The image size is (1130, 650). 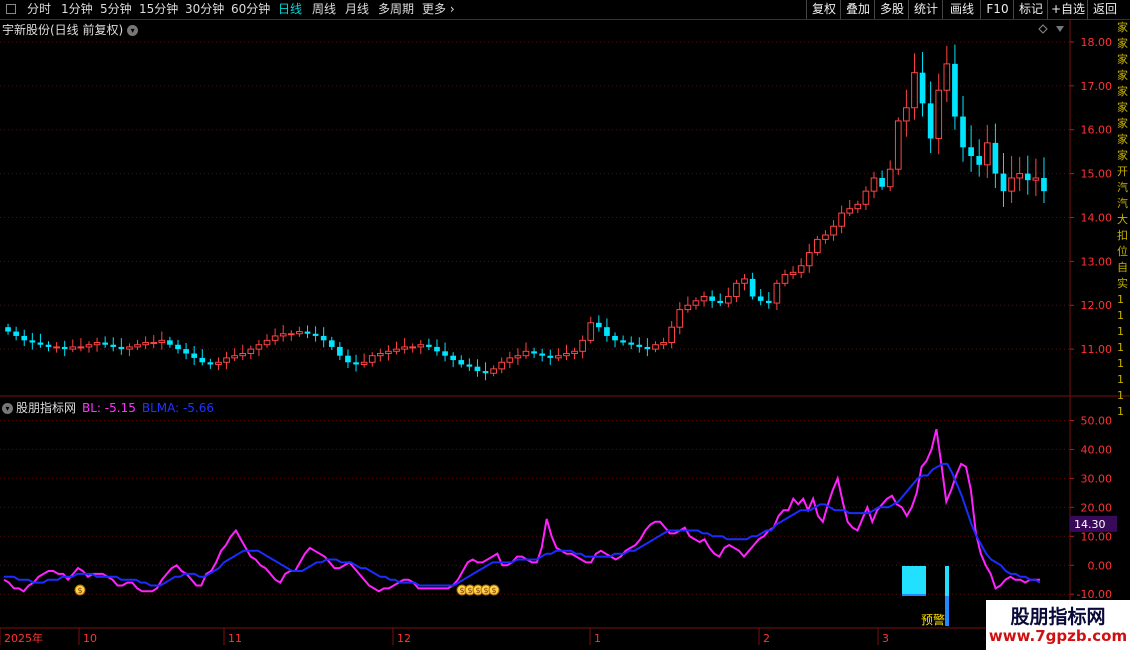 I want to click on indicator-tick-label: 0.00, so click(x=1100, y=565).